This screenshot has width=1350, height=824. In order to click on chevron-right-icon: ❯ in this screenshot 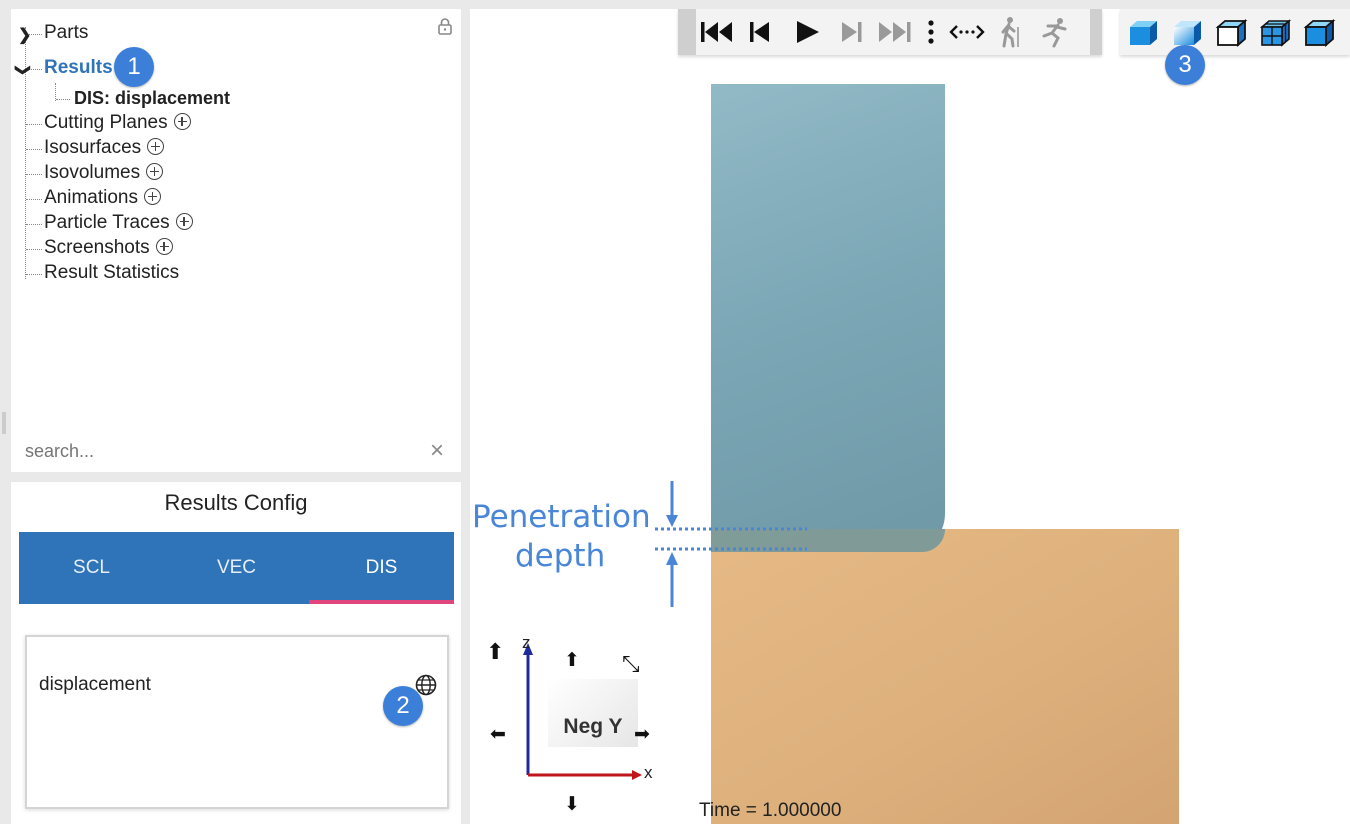, I will do `click(24, 35)`.